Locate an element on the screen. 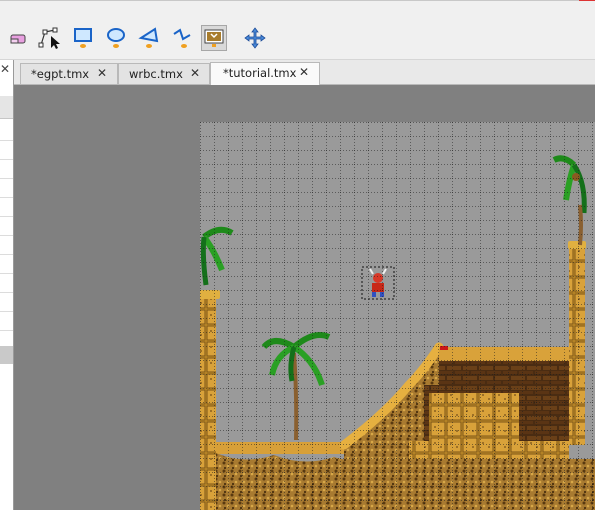 The image size is (595, 510). toolbar is located at coordinates (297, 30).